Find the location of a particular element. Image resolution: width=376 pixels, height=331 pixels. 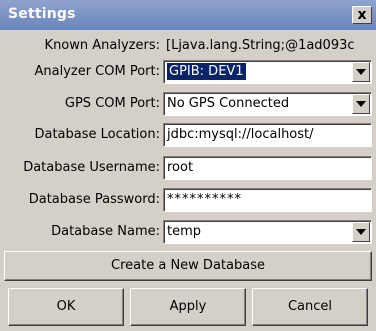

ok-button: OK is located at coordinates (66, 307).